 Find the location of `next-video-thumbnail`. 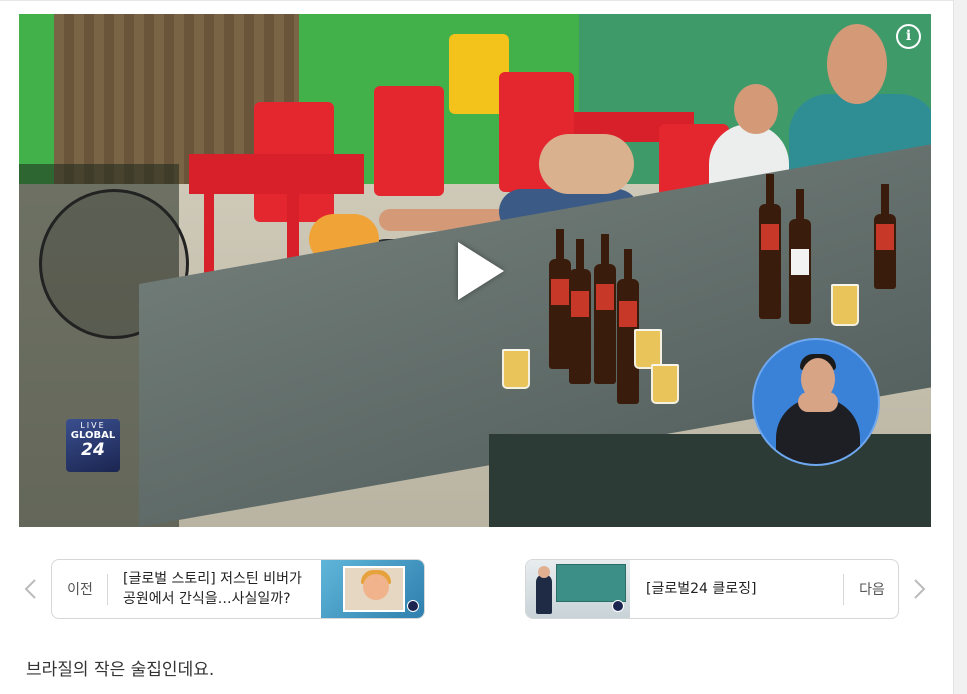

next-video-thumbnail is located at coordinates (578, 589).